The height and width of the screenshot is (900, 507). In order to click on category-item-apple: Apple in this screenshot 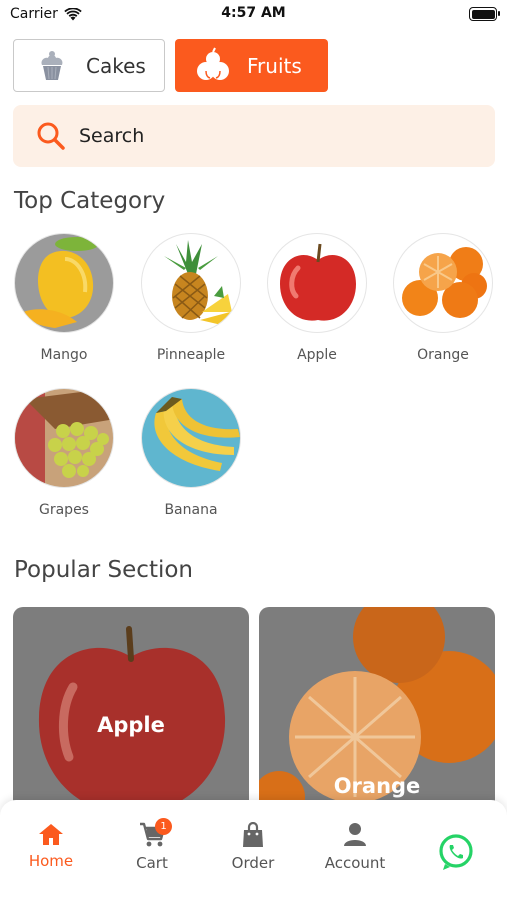, I will do `click(317, 298)`.